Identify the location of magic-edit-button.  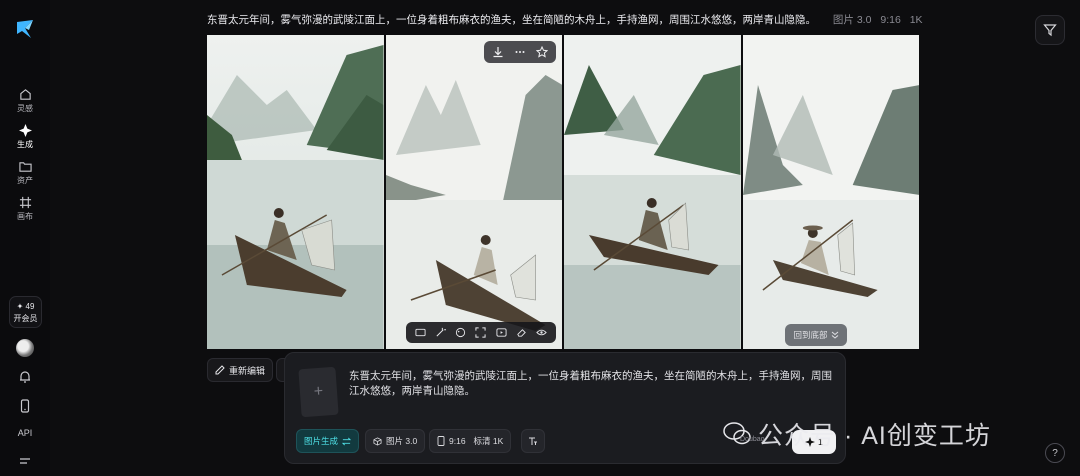
(440, 333).